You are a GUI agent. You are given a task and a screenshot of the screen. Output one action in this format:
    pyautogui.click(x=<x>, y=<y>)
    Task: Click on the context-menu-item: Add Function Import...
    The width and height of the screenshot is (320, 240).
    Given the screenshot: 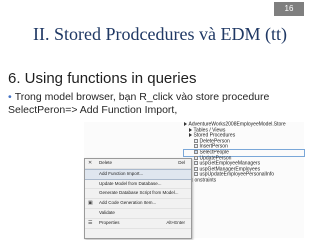 What is the action you would take?
    pyautogui.click(x=138, y=174)
    